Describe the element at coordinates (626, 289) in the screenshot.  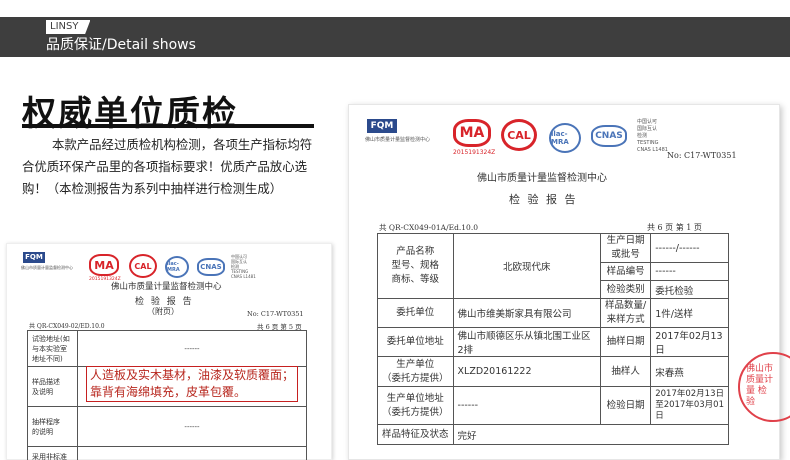
I see `inspection-type-label: 检验类别` at that location.